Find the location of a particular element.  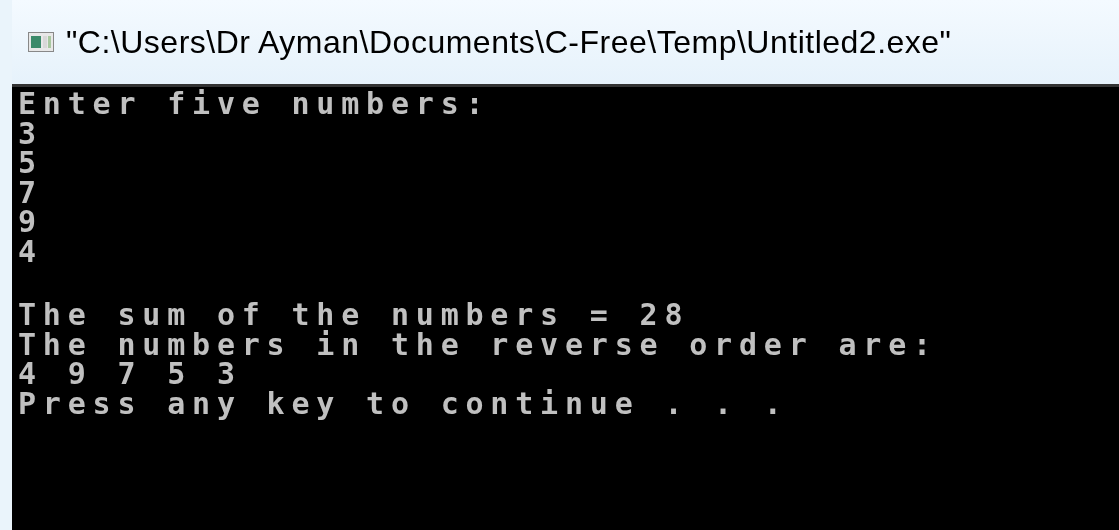

console-window-icon is located at coordinates (41, 42).